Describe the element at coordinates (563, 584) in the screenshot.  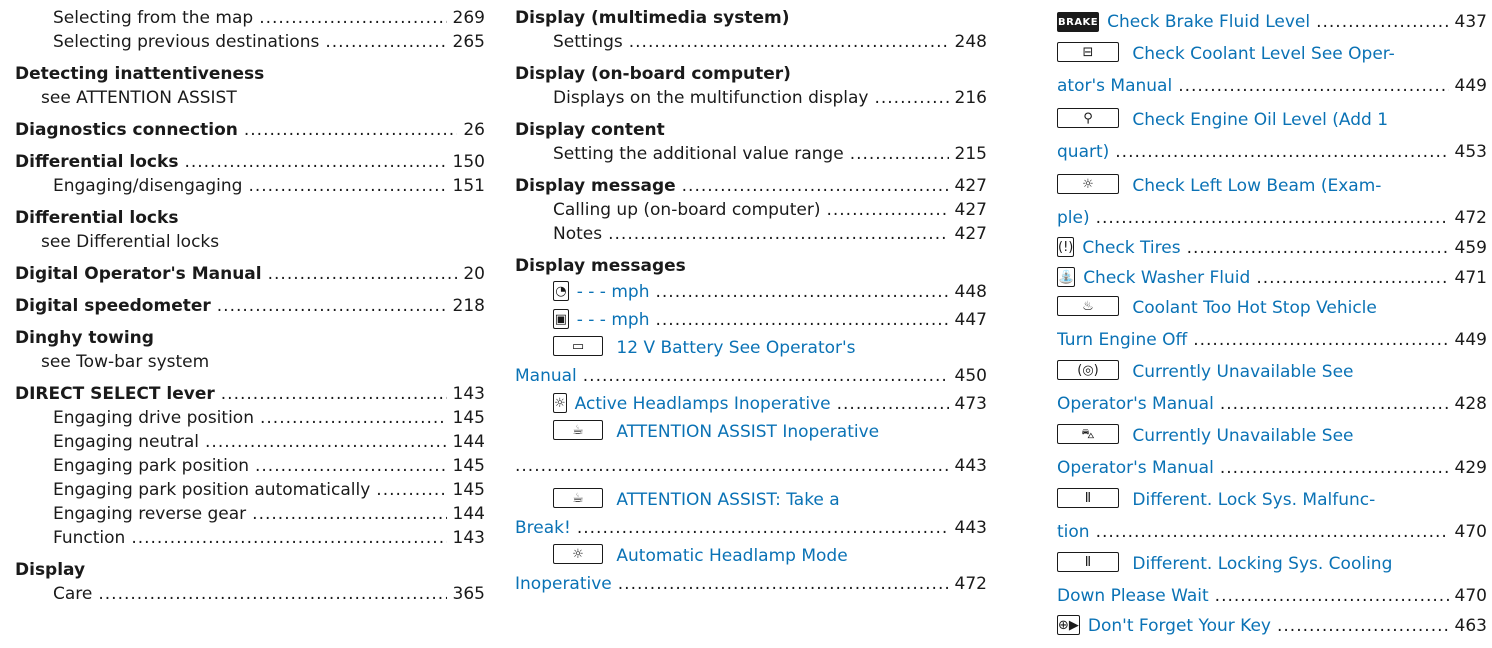
I see `message-link: Inoperative` at that location.